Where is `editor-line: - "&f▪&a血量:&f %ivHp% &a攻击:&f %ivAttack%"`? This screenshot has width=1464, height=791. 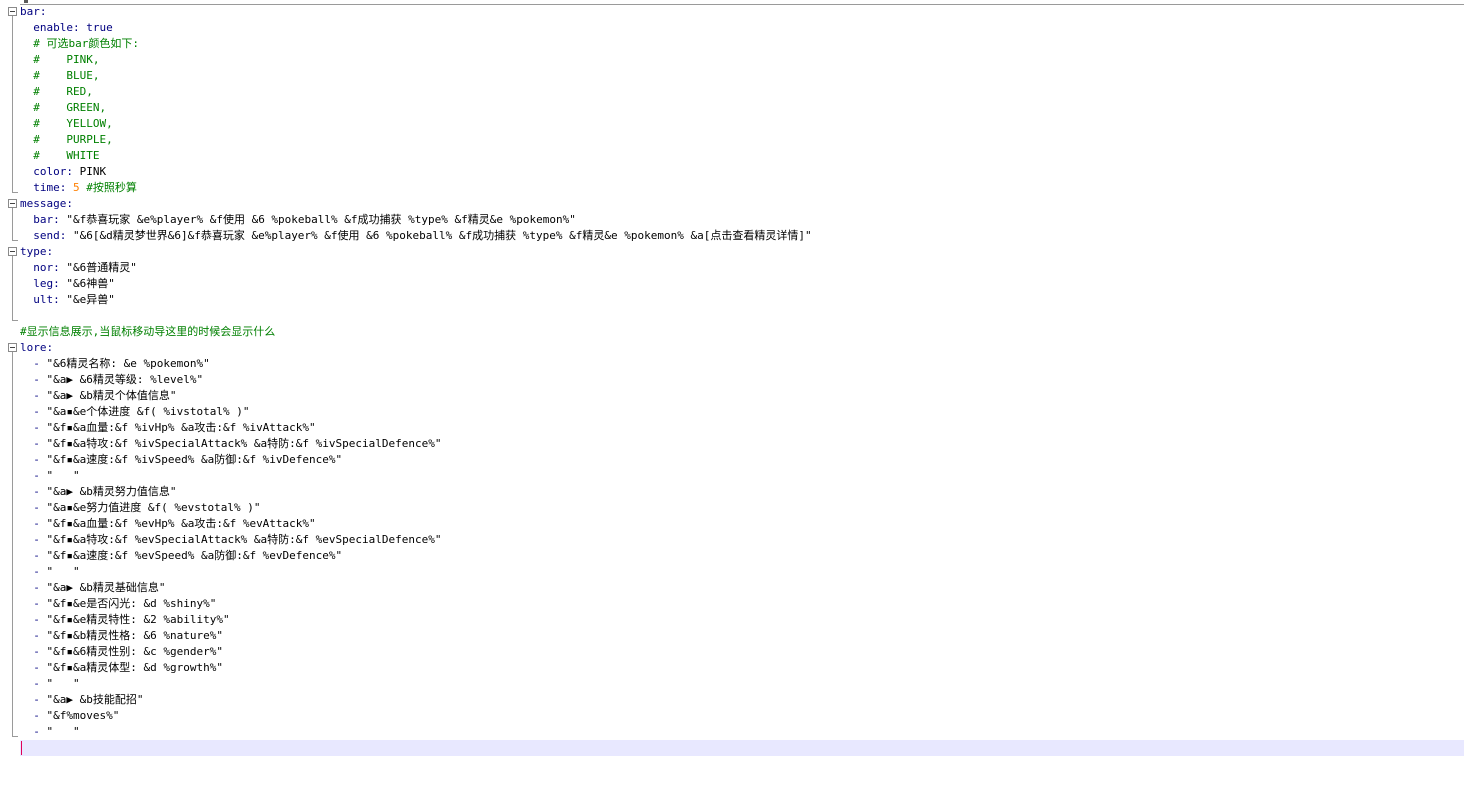
editor-line: - "&f▪&a血量:&f %ivHp% &a攻击:&f %ivAttack%" is located at coordinates (742, 428).